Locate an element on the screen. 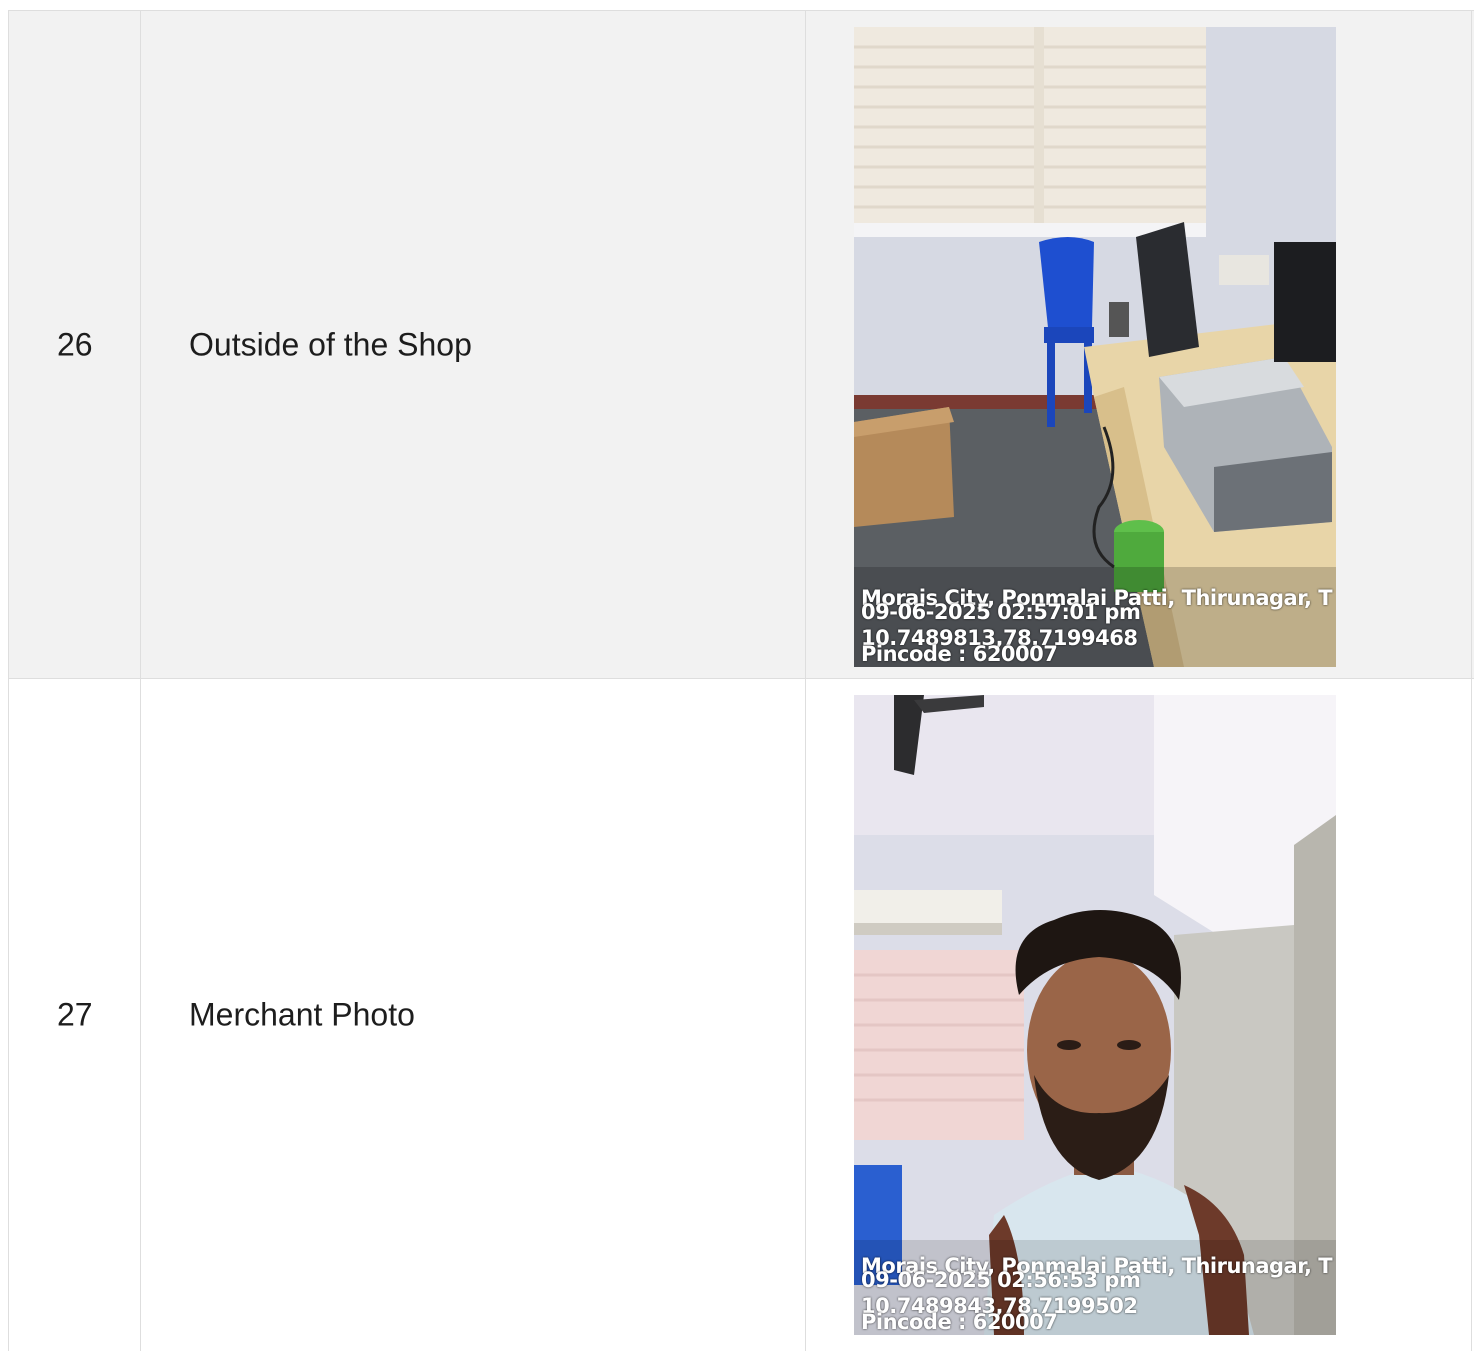  row-number: 27 is located at coordinates (75, 1014).